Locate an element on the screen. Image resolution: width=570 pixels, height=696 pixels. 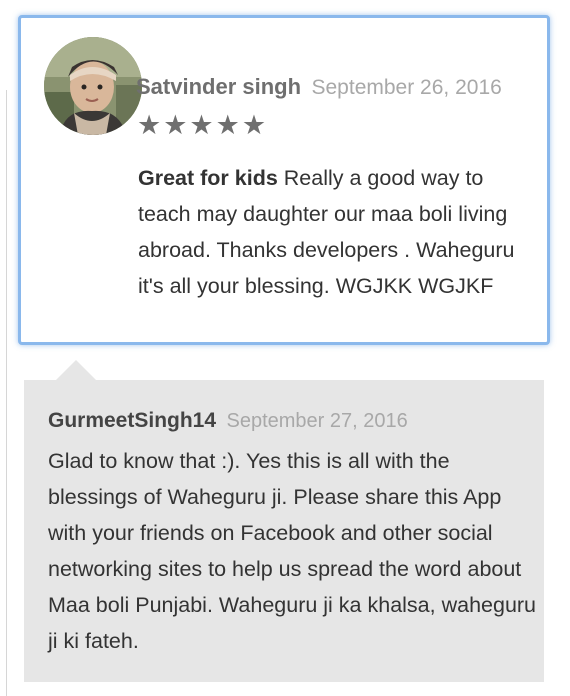
review-title: Great for kids is located at coordinates (208, 178).